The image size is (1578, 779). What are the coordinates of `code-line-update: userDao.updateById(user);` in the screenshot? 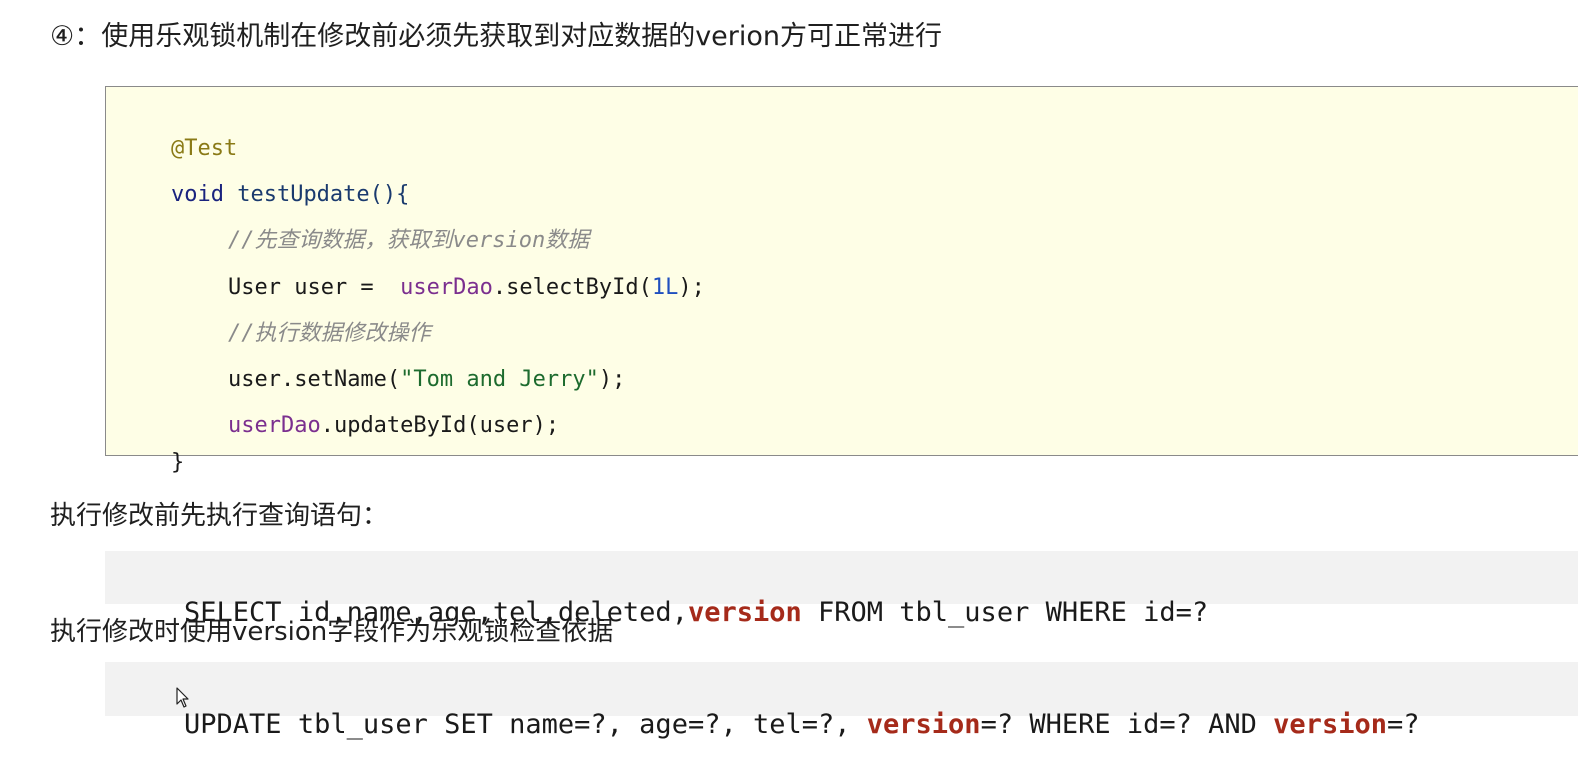 It's located at (367, 426).